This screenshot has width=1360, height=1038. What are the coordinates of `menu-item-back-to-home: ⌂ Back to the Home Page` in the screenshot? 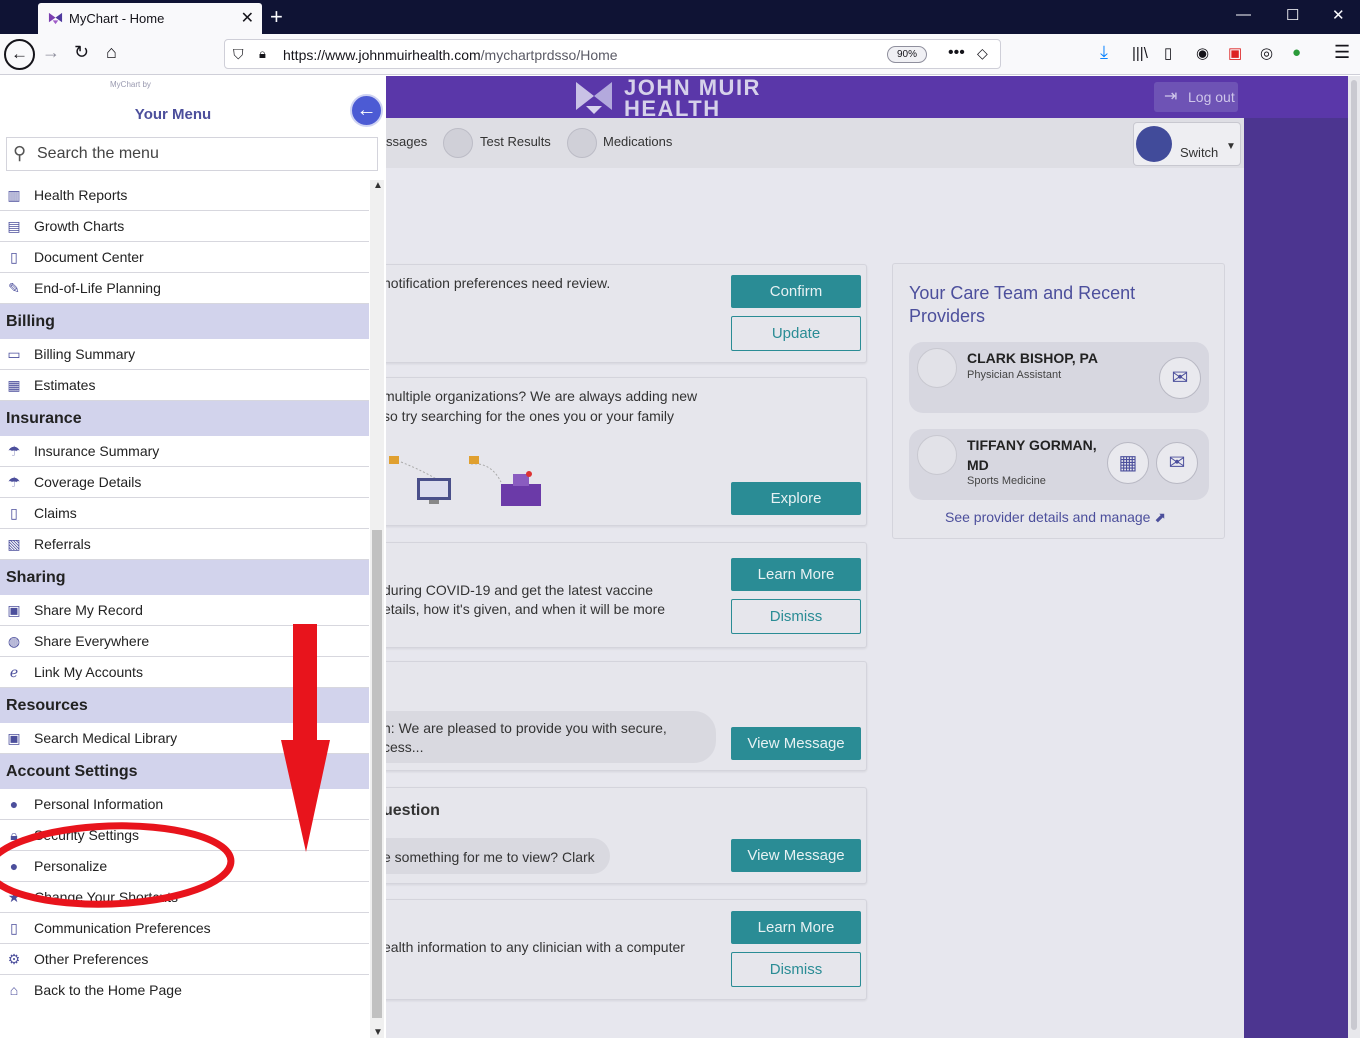 It's located at (184, 990).